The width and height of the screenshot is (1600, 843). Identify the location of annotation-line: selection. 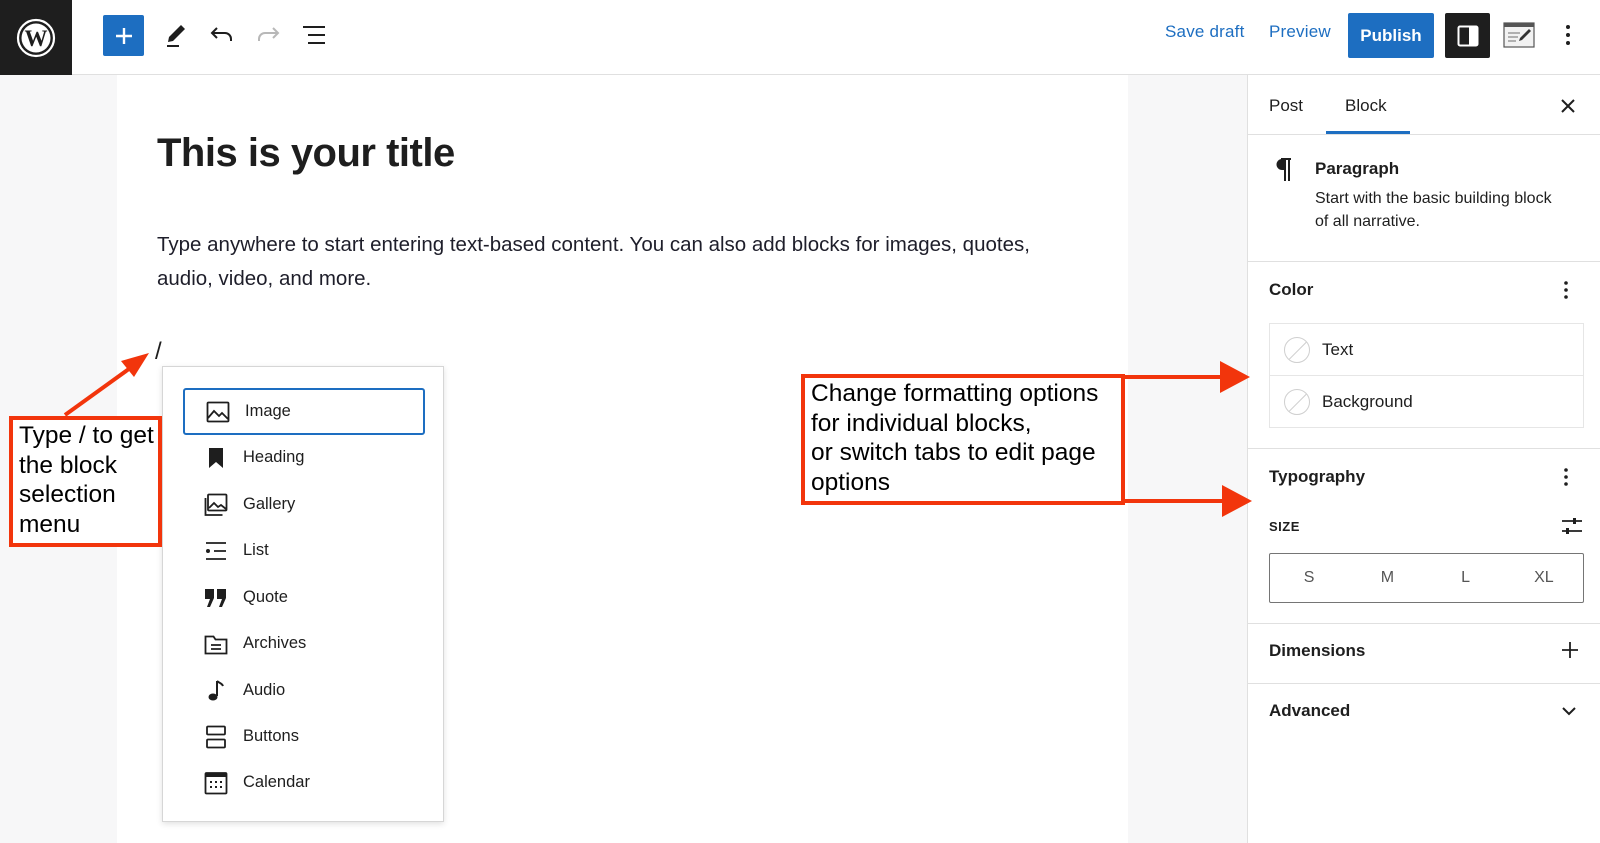
(67, 494).